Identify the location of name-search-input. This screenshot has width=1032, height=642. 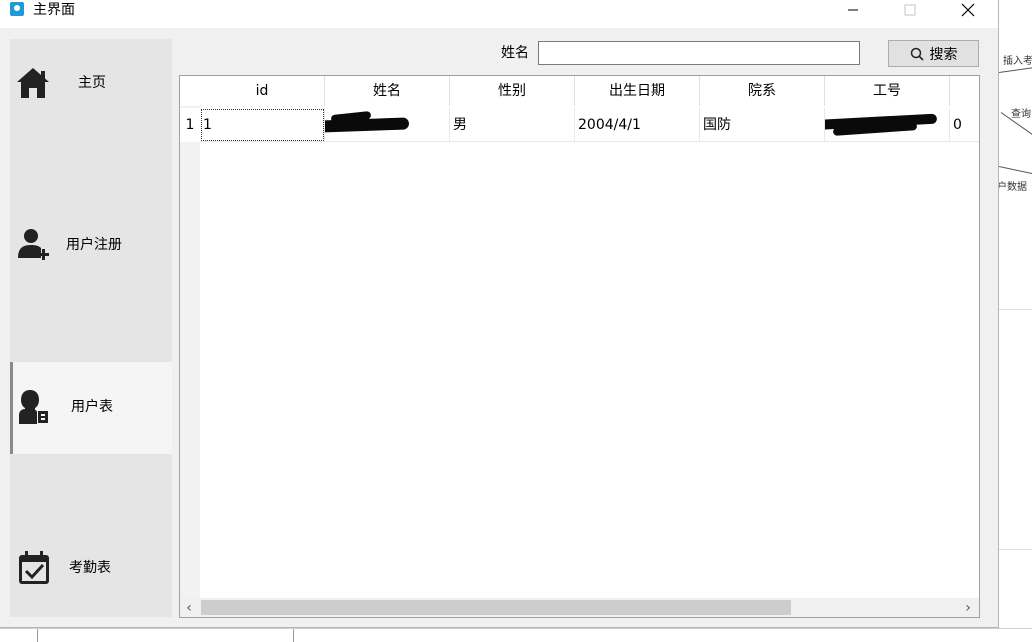
(699, 53).